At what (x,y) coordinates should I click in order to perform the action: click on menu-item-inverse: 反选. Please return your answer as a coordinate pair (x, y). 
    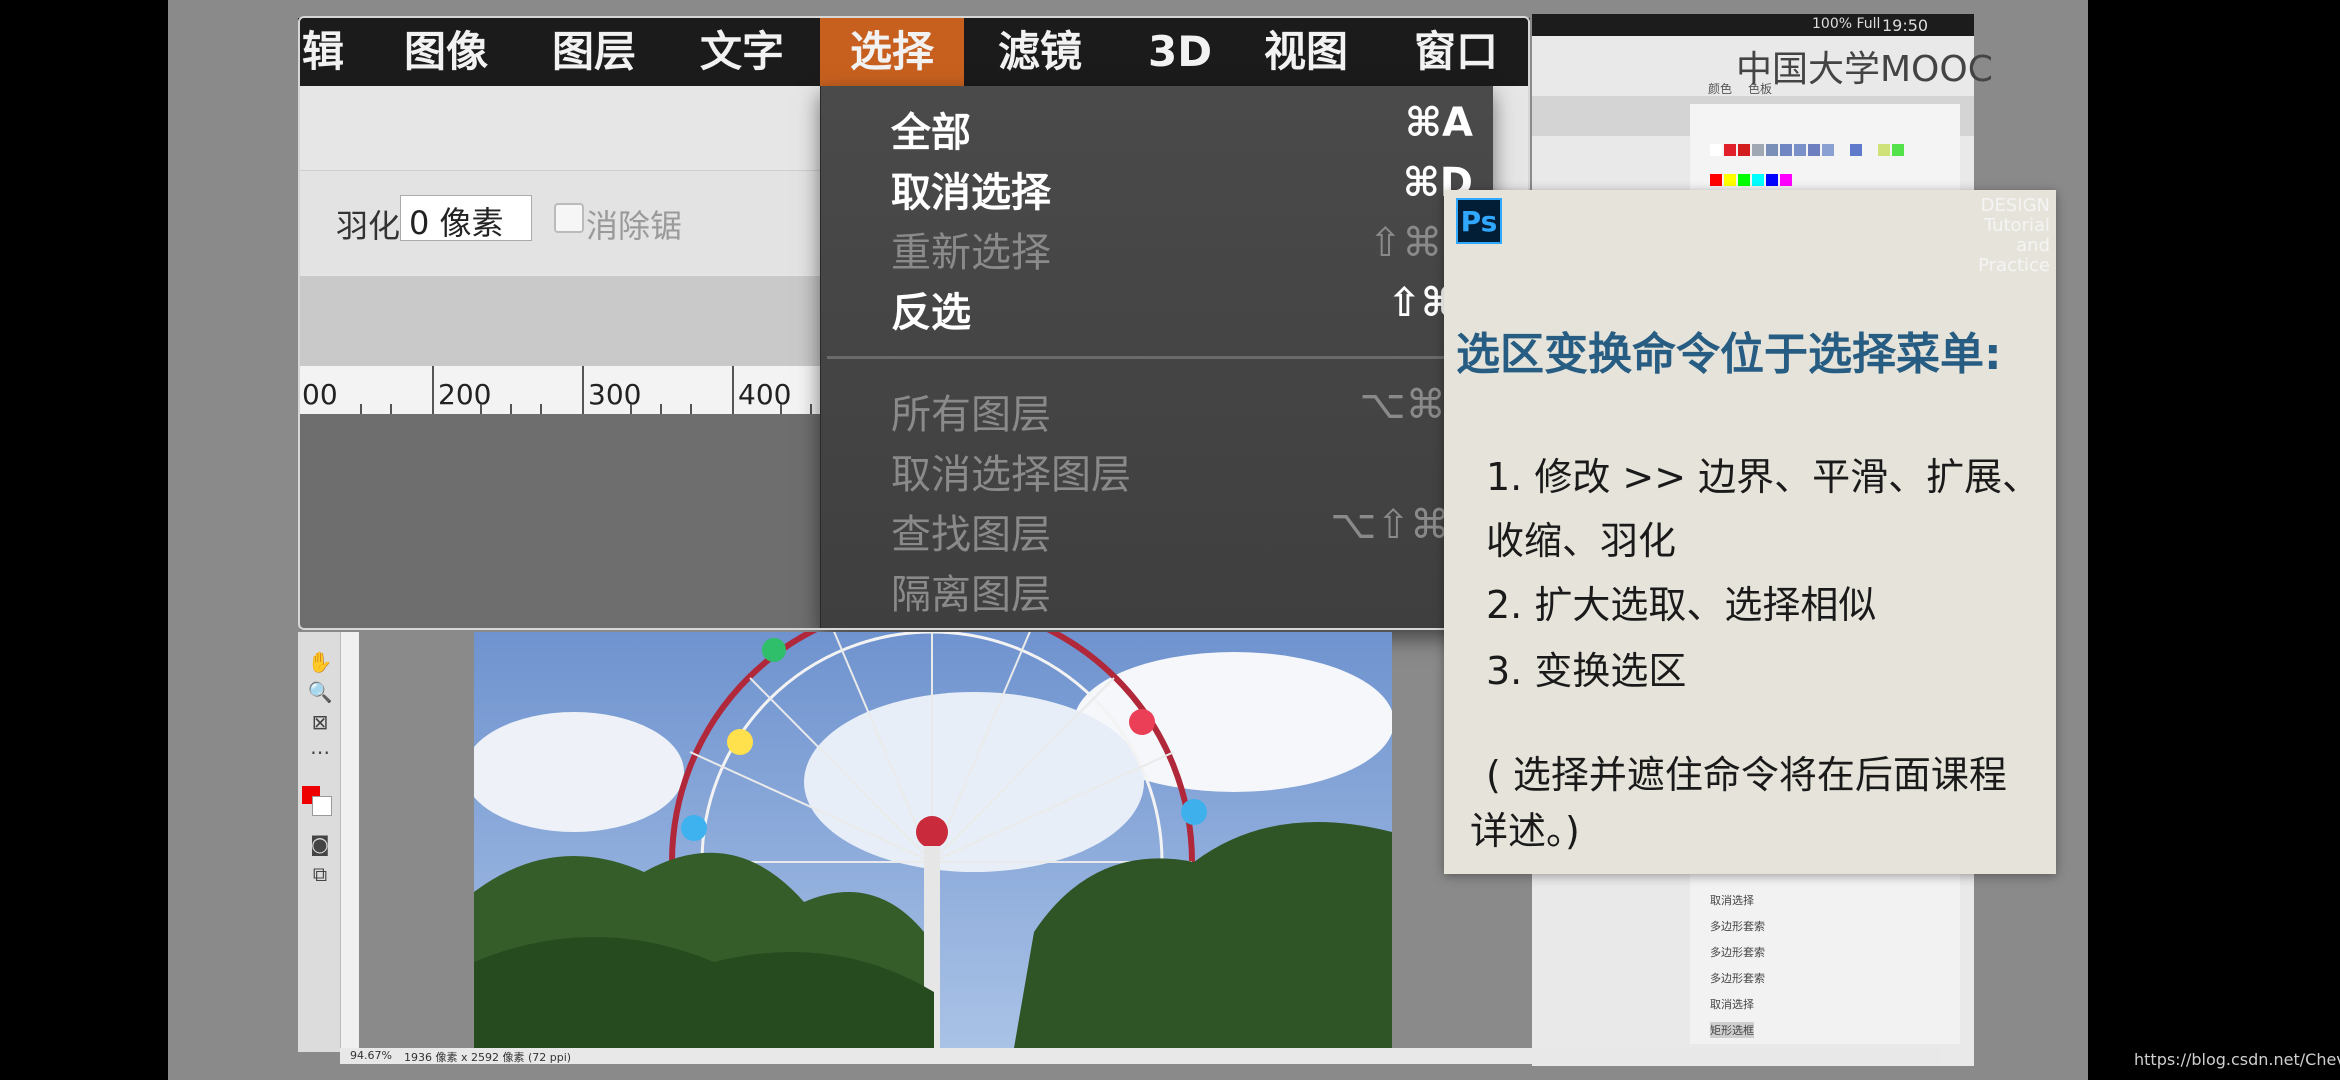
    Looking at the image, I should click on (931, 309).